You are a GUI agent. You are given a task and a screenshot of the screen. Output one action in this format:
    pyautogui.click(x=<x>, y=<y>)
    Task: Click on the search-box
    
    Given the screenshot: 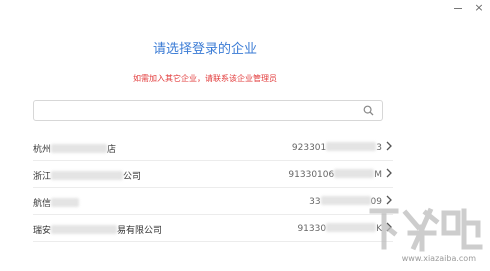 What is the action you would take?
    pyautogui.click(x=208, y=110)
    